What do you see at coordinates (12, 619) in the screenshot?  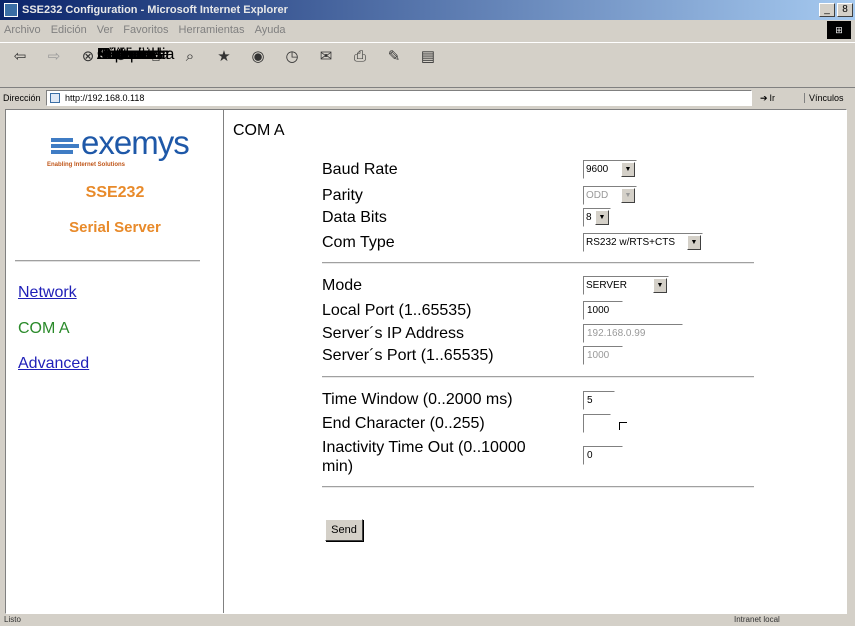 I see `status-text: Listo` at bounding box center [12, 619].